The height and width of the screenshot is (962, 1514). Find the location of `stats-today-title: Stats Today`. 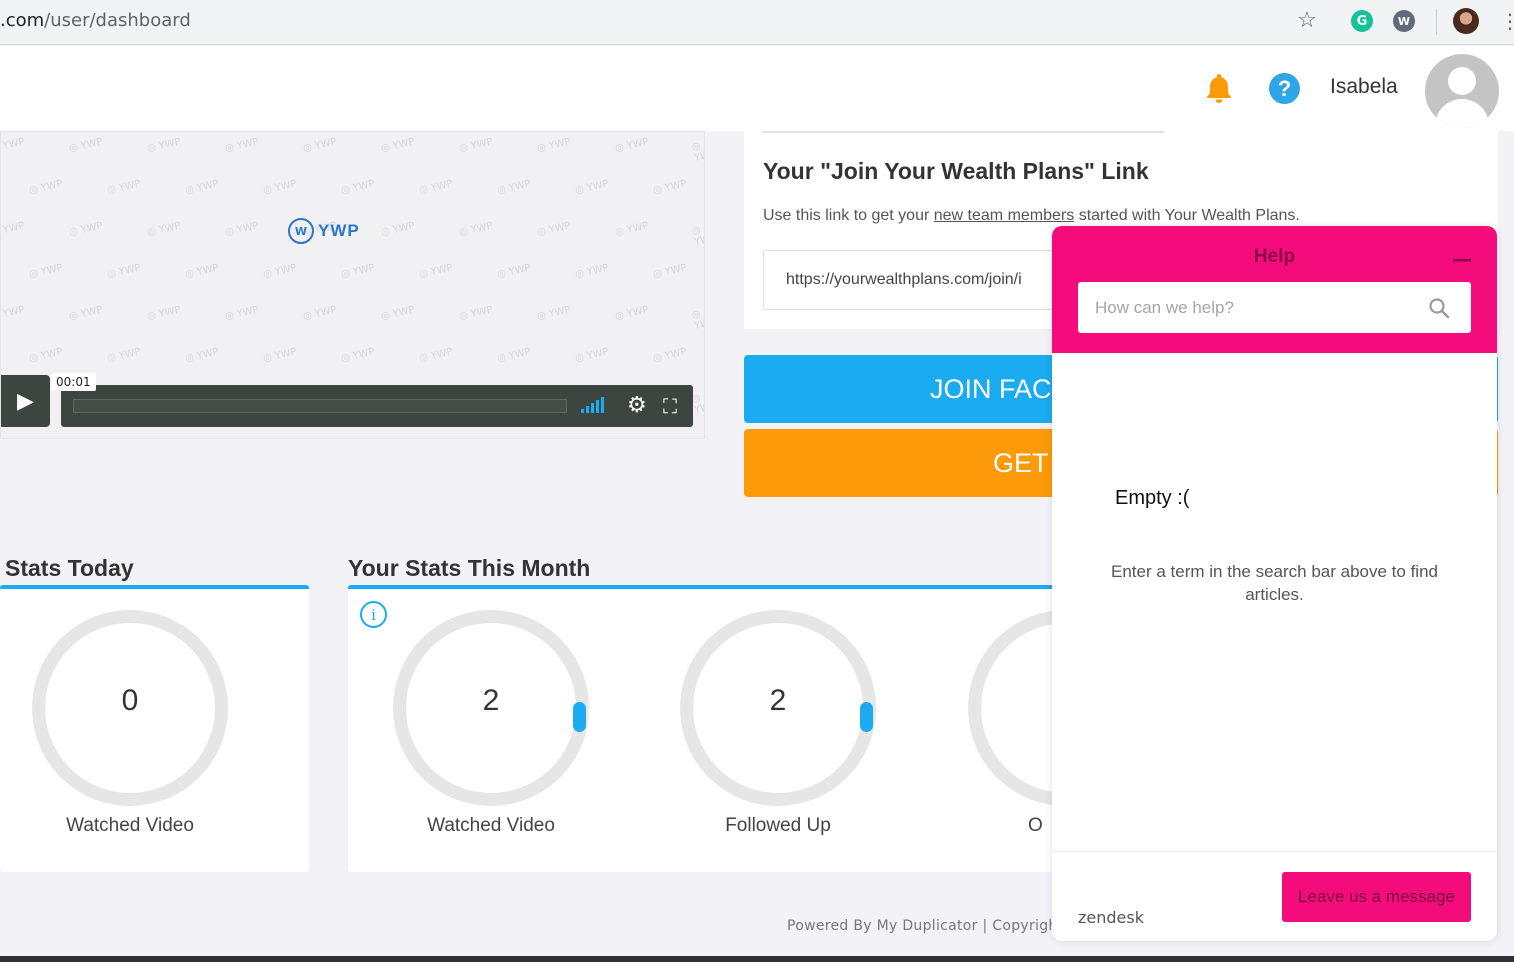

stats-today-title: Stats Today is located at coordinates (69, 568).